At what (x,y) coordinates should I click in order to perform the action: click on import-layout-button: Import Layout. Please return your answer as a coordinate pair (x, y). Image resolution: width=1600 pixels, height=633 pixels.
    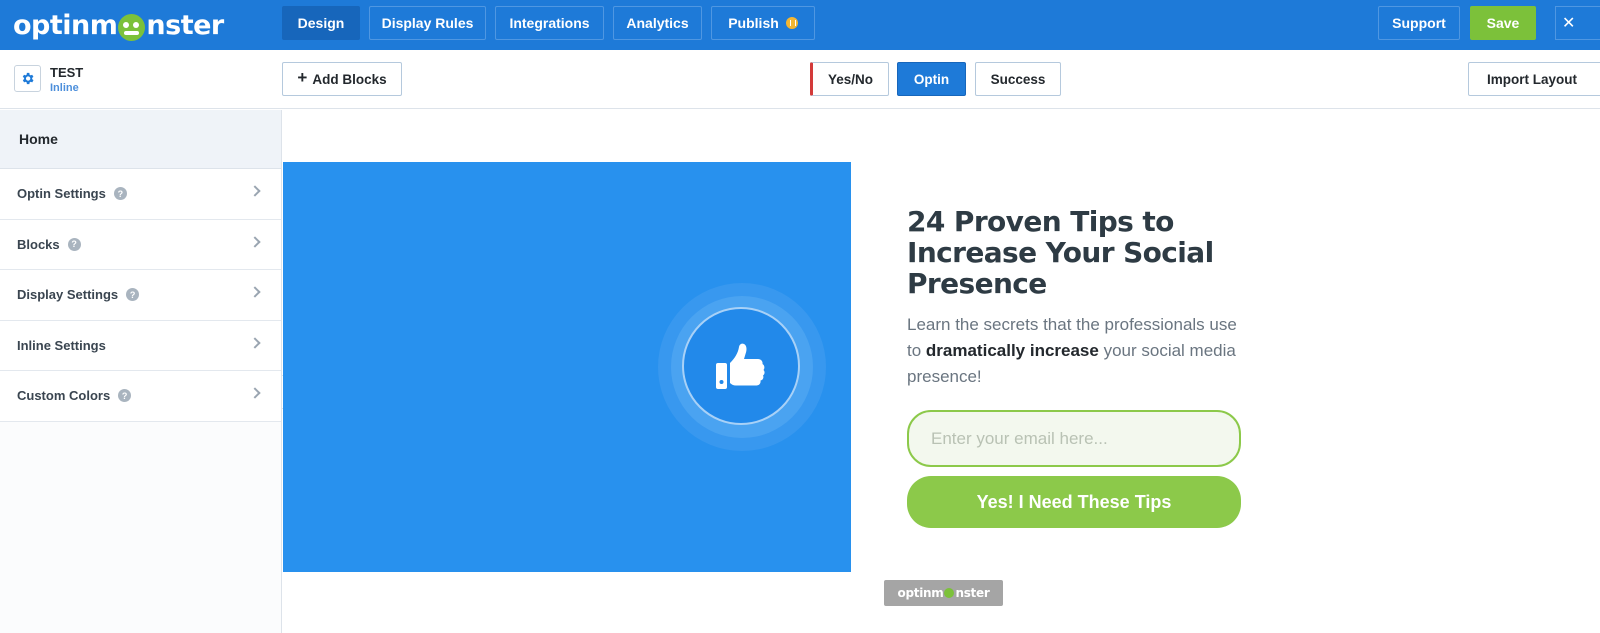
    Looking at the image, I should click on (1534, 79).